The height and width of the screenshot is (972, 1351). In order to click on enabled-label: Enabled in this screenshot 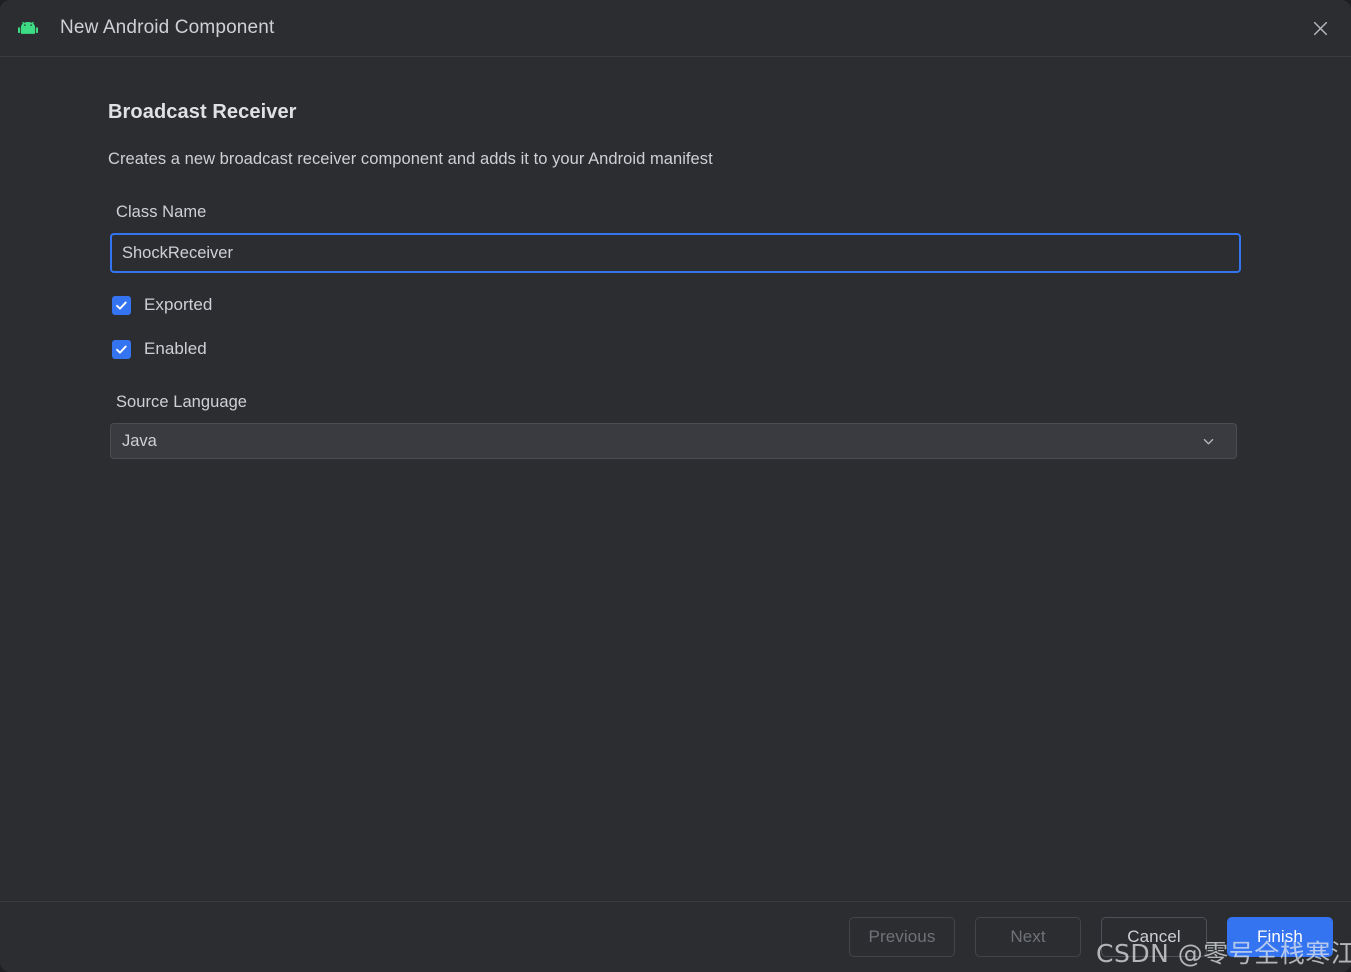, I will do `click(175, 348)`.